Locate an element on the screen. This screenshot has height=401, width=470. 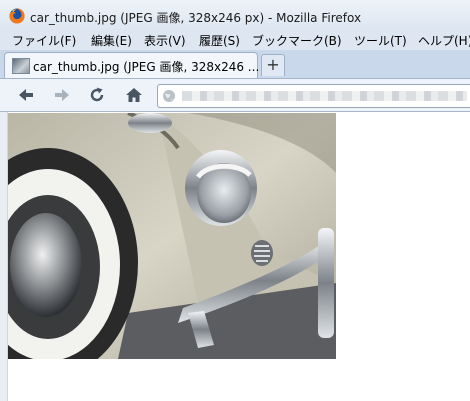
reload-icon is located at coordinates (97, 95).